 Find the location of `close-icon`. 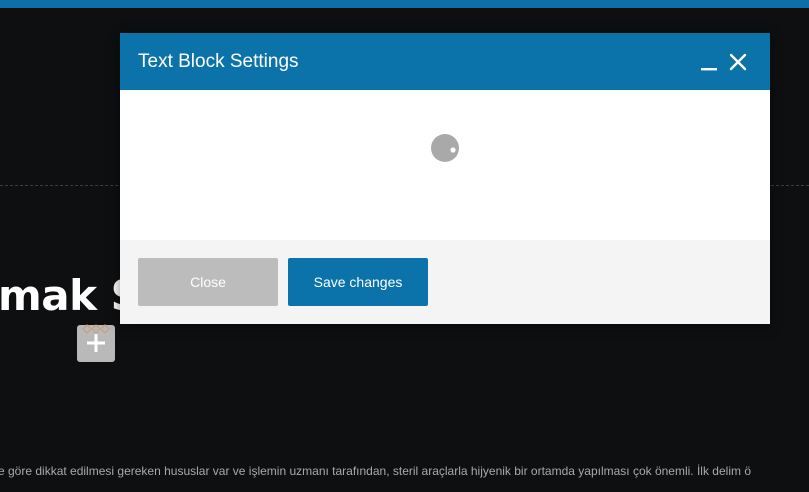

close-icon is located at coordinates (738, 62).